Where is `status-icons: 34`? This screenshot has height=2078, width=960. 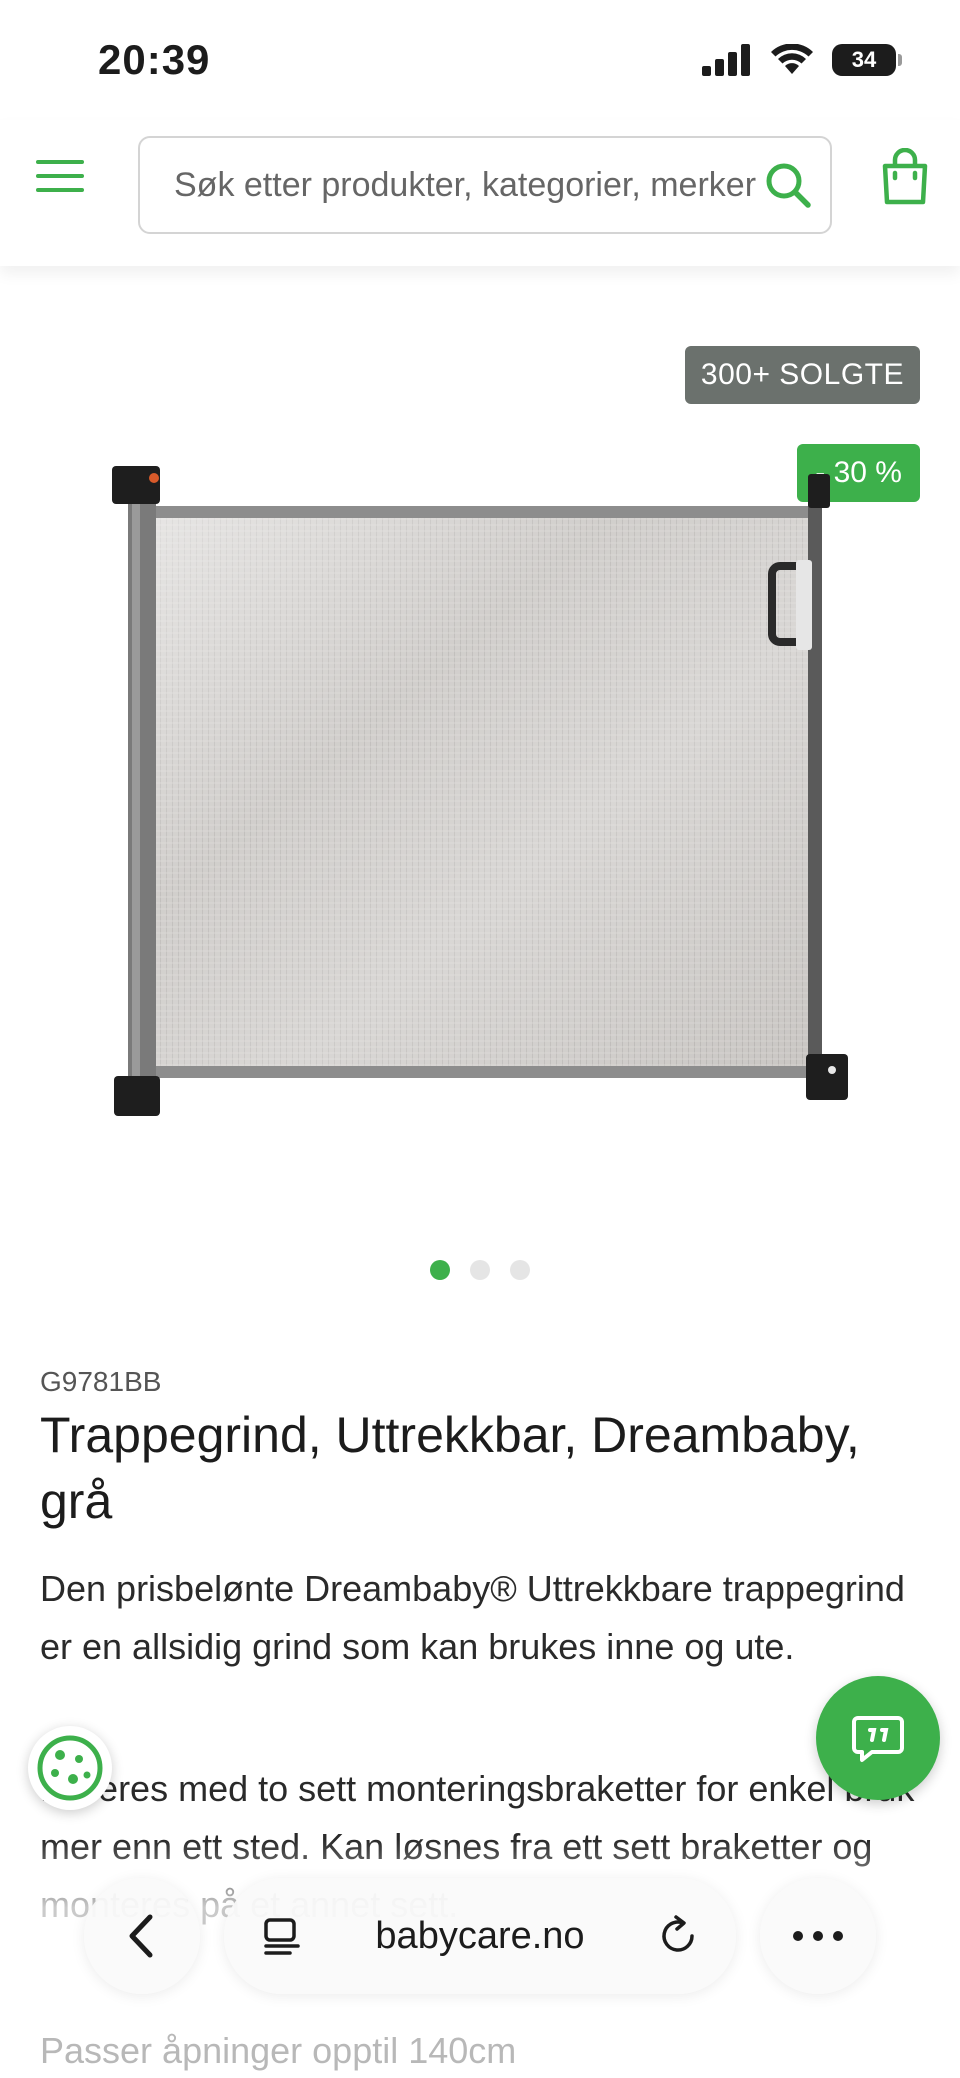
status-icons: 34 is located at coordinates (802, 60).